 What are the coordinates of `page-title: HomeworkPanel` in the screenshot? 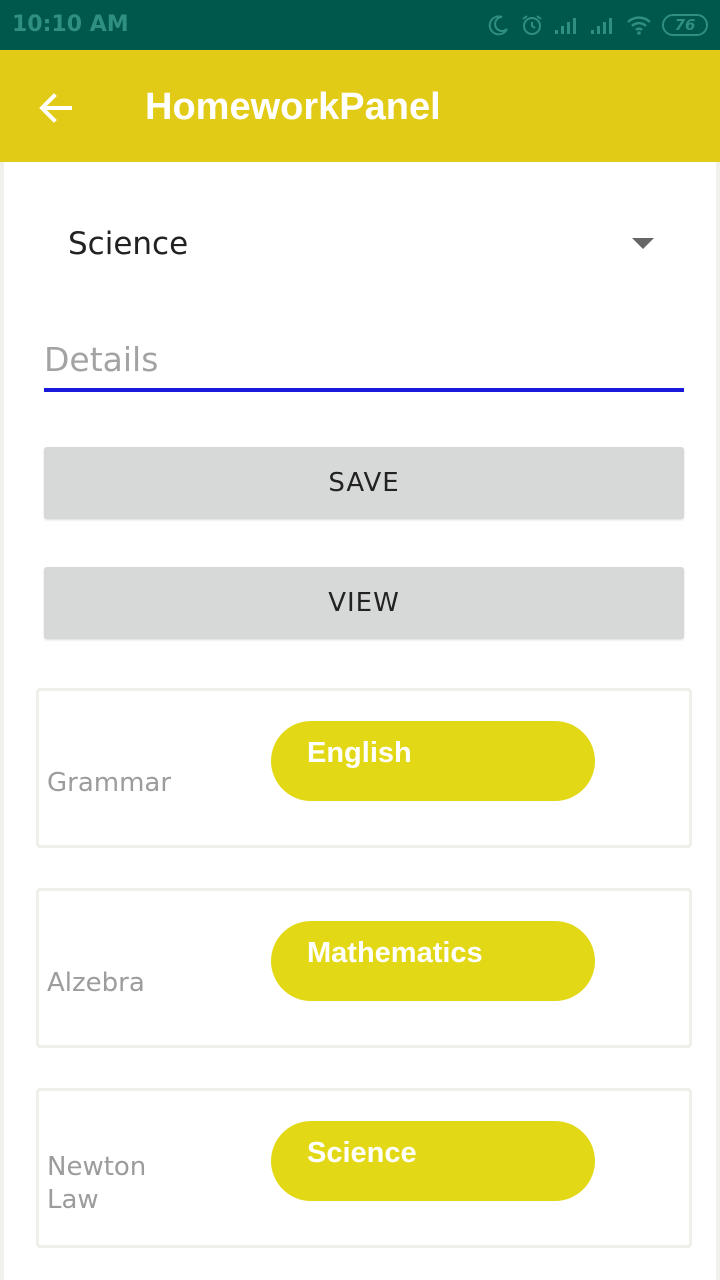 It's located at (293, 107).